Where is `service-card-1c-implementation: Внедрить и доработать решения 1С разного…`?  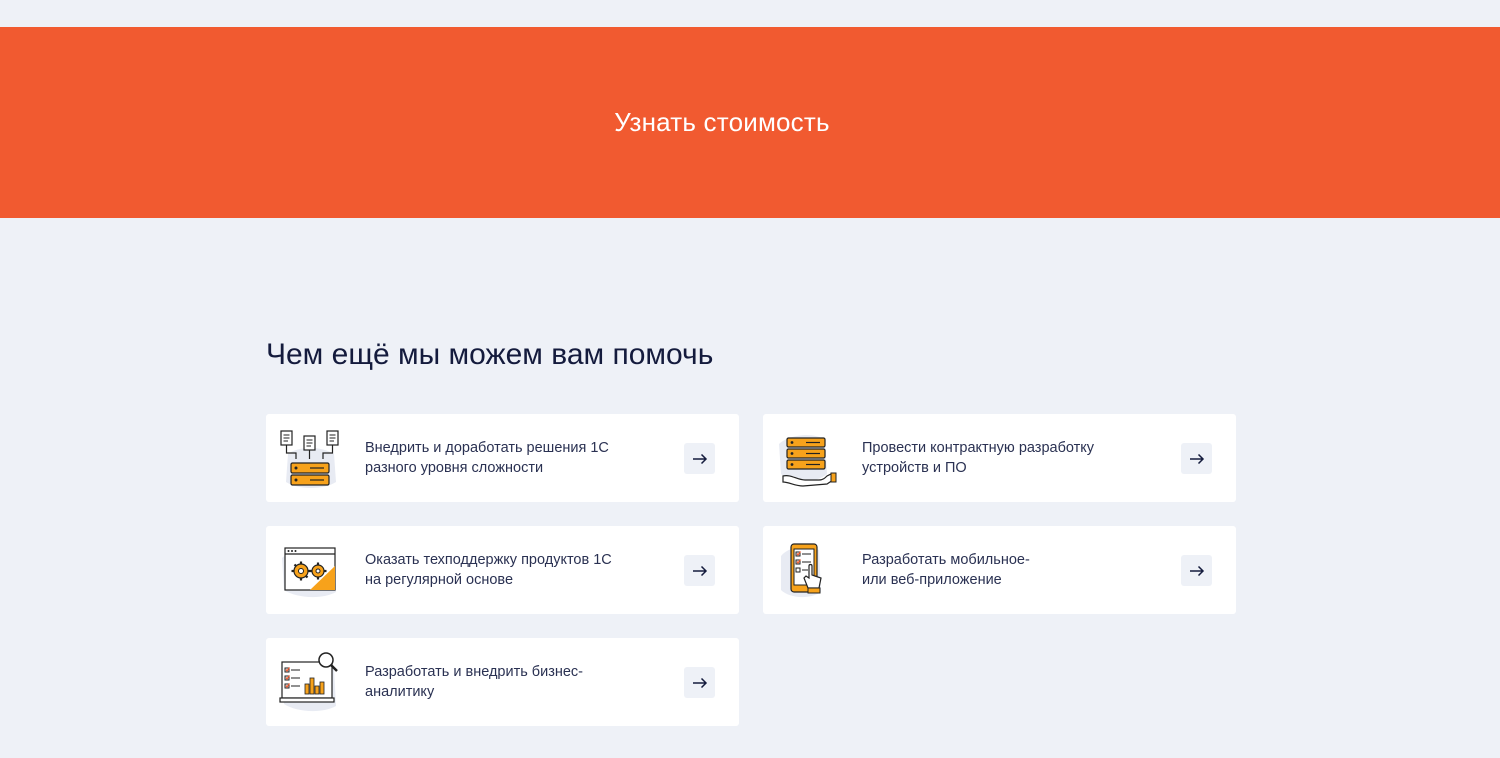 service-card-1c-implementation: Внедрить и доработать решения 1С разного… is located at coordinates (502, 458).